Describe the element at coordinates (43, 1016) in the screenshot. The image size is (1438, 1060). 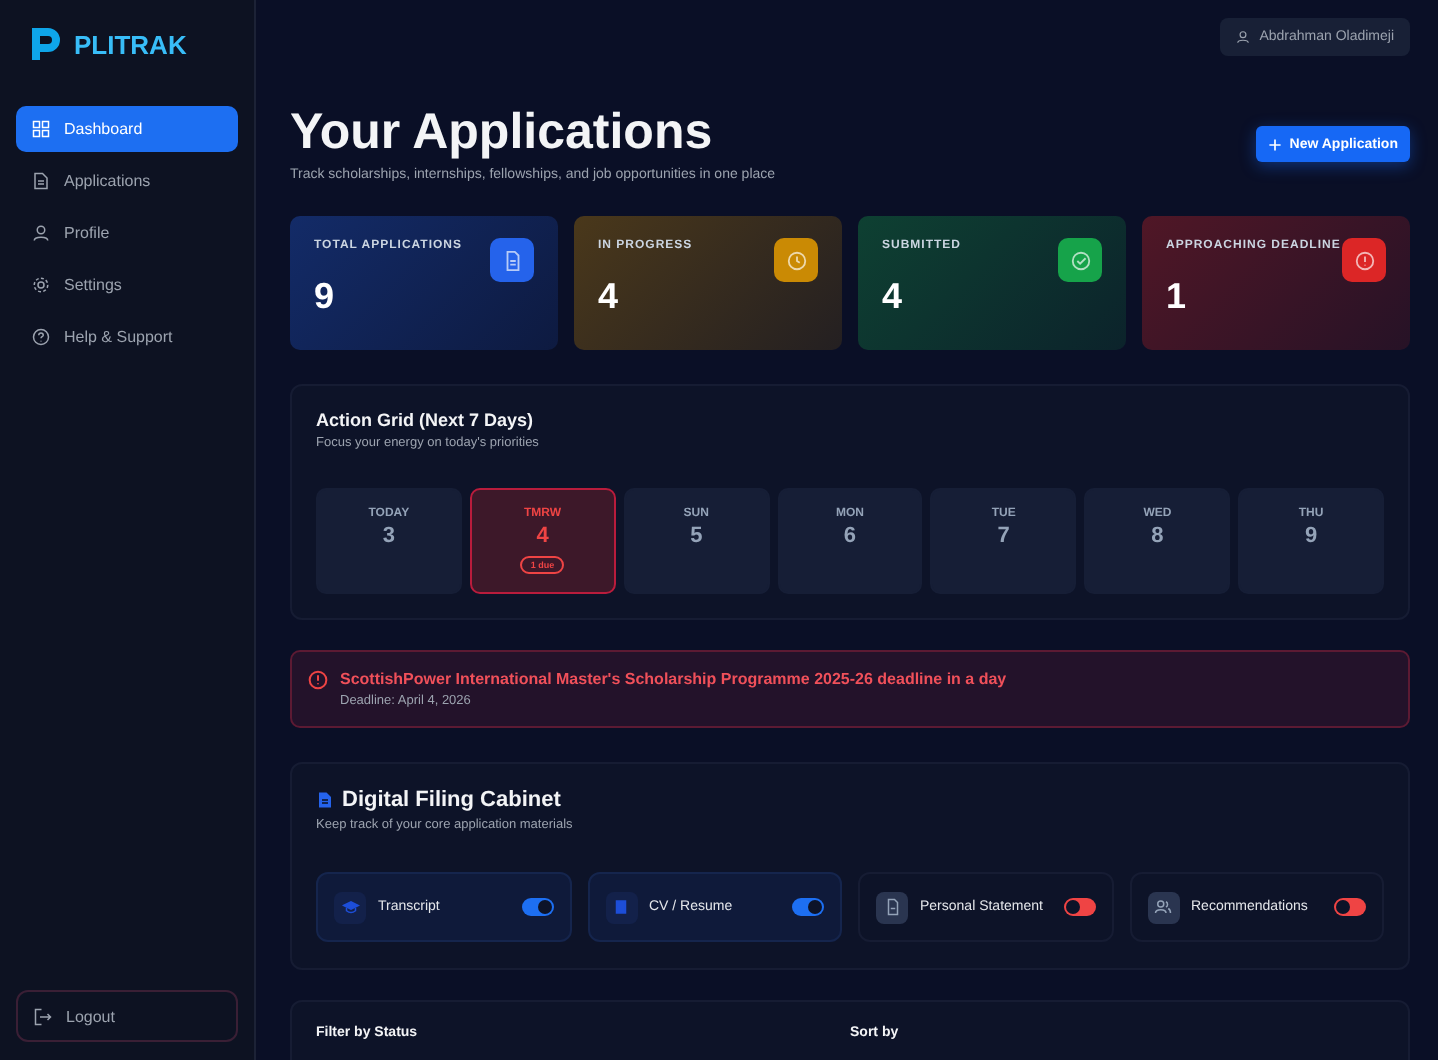
I see `logout-icon` at that location.